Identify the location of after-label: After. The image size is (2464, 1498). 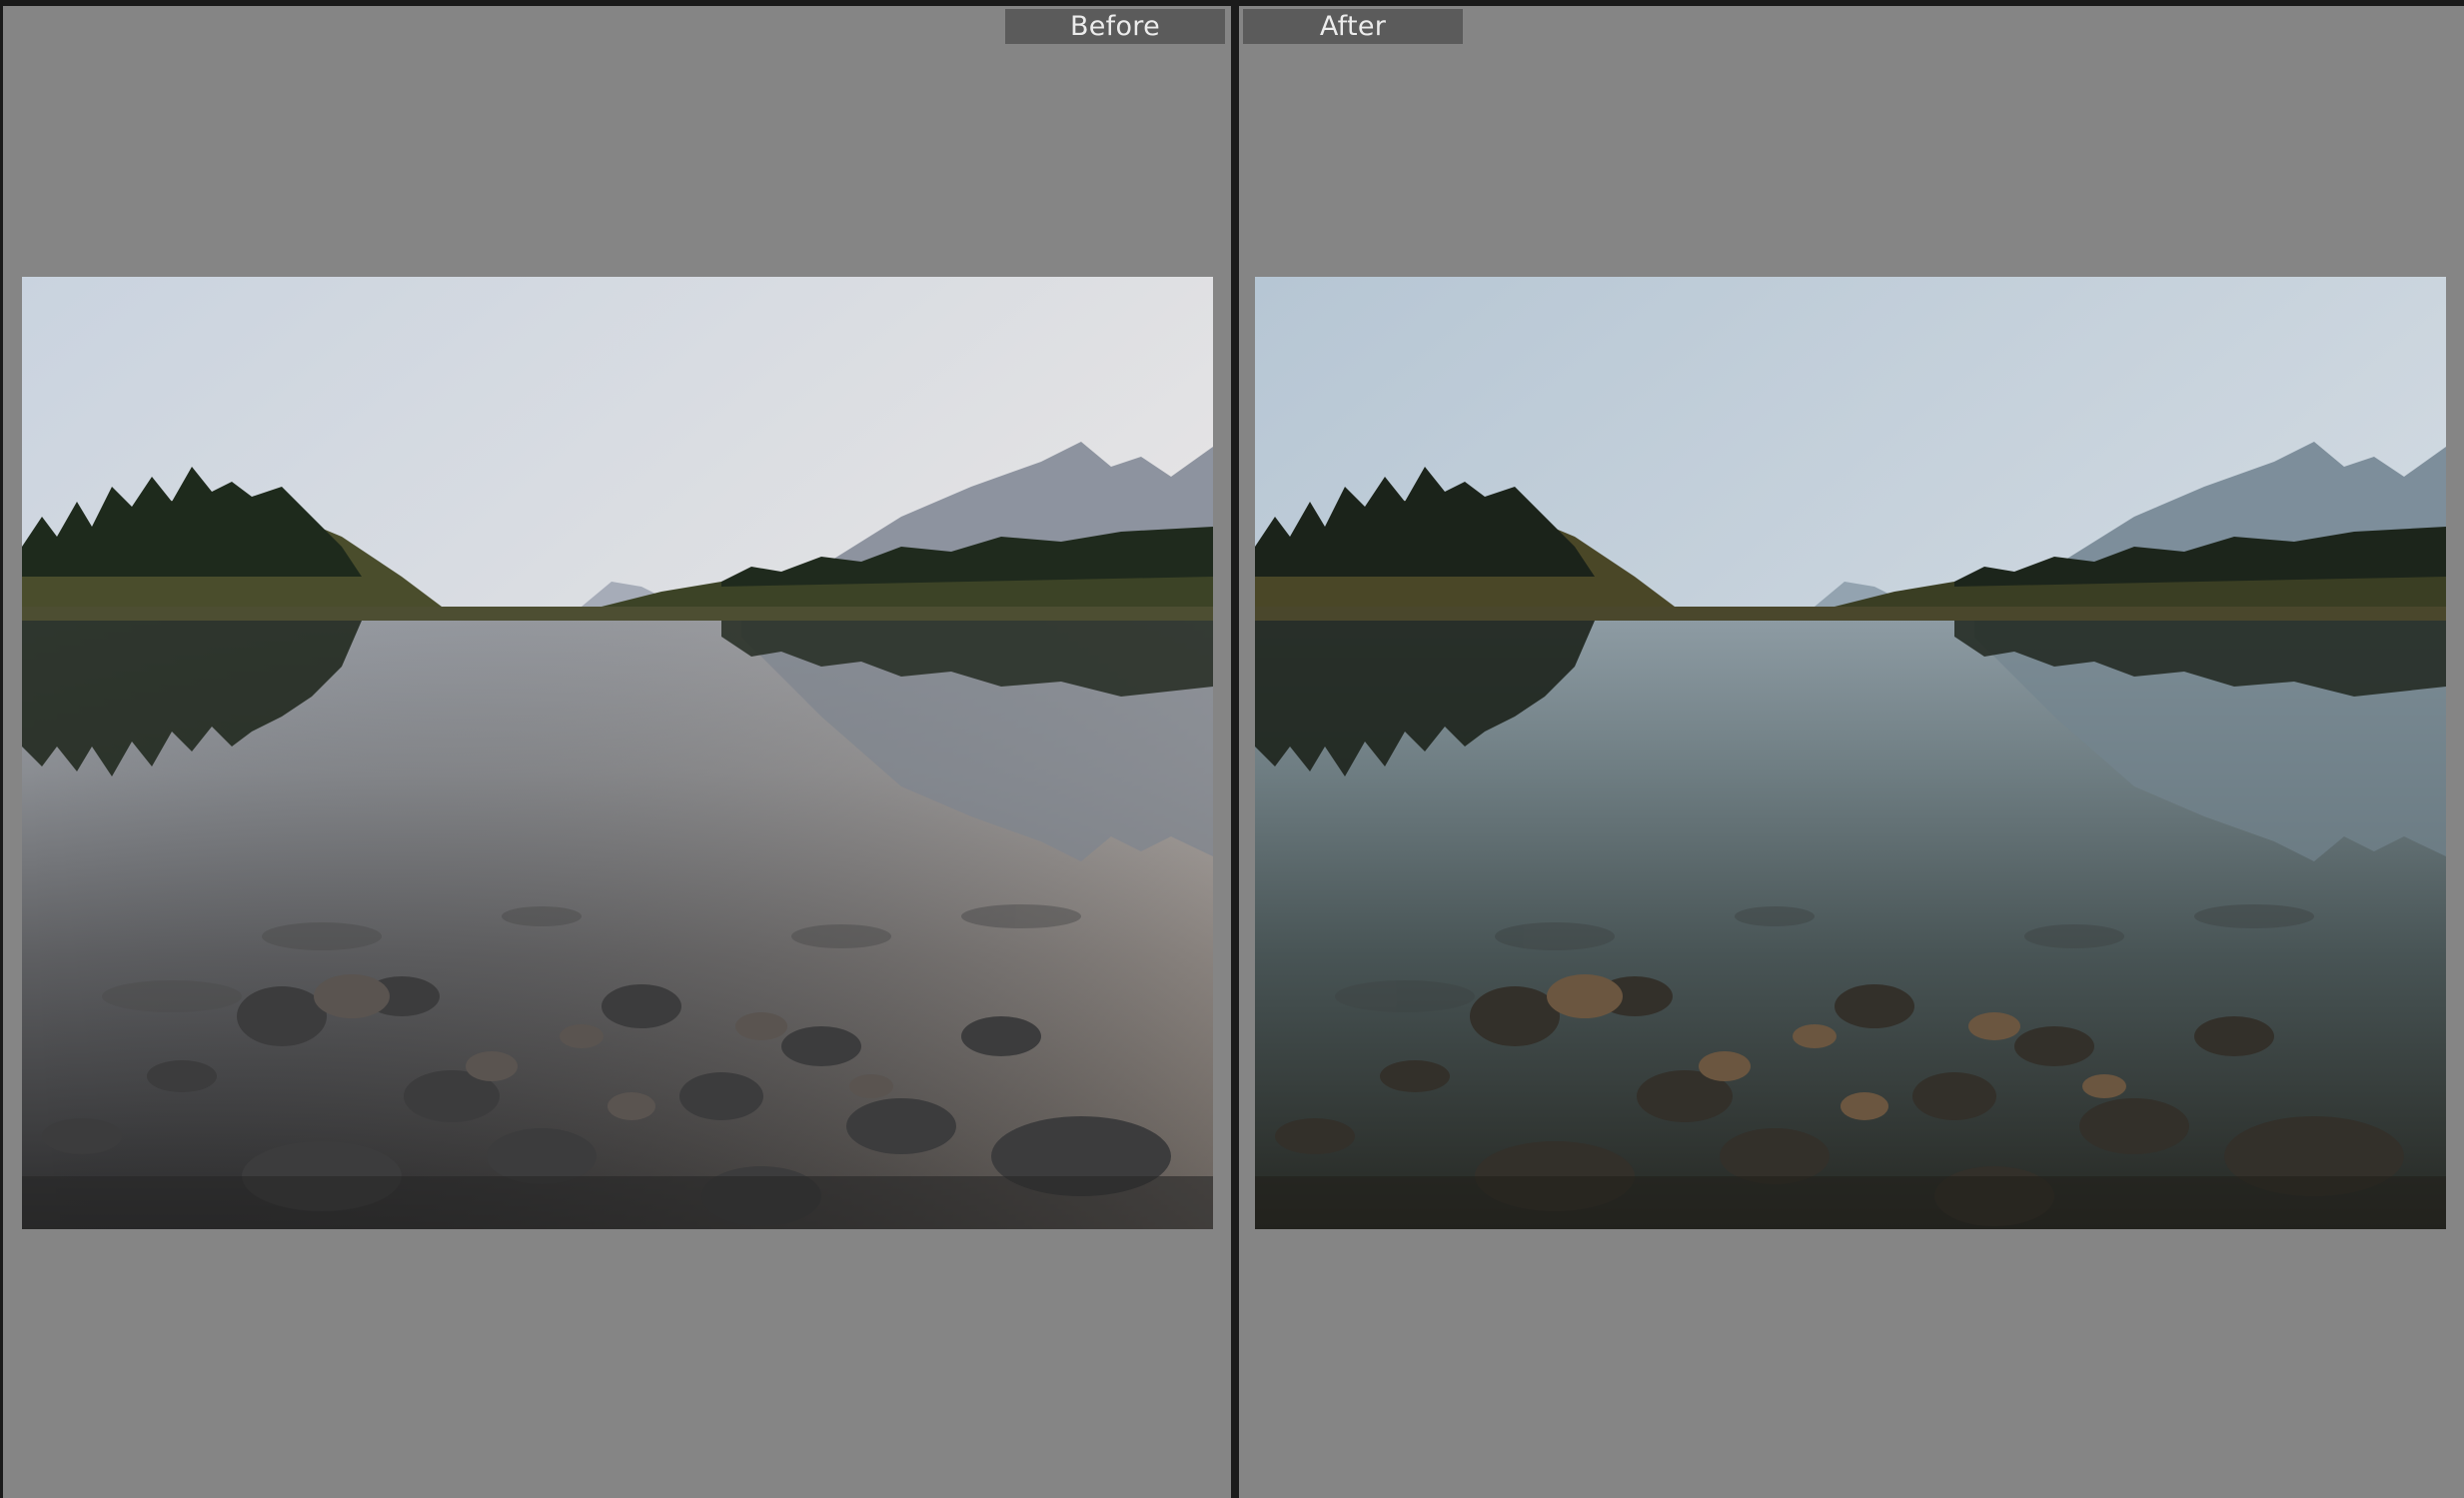
(1353, 26).